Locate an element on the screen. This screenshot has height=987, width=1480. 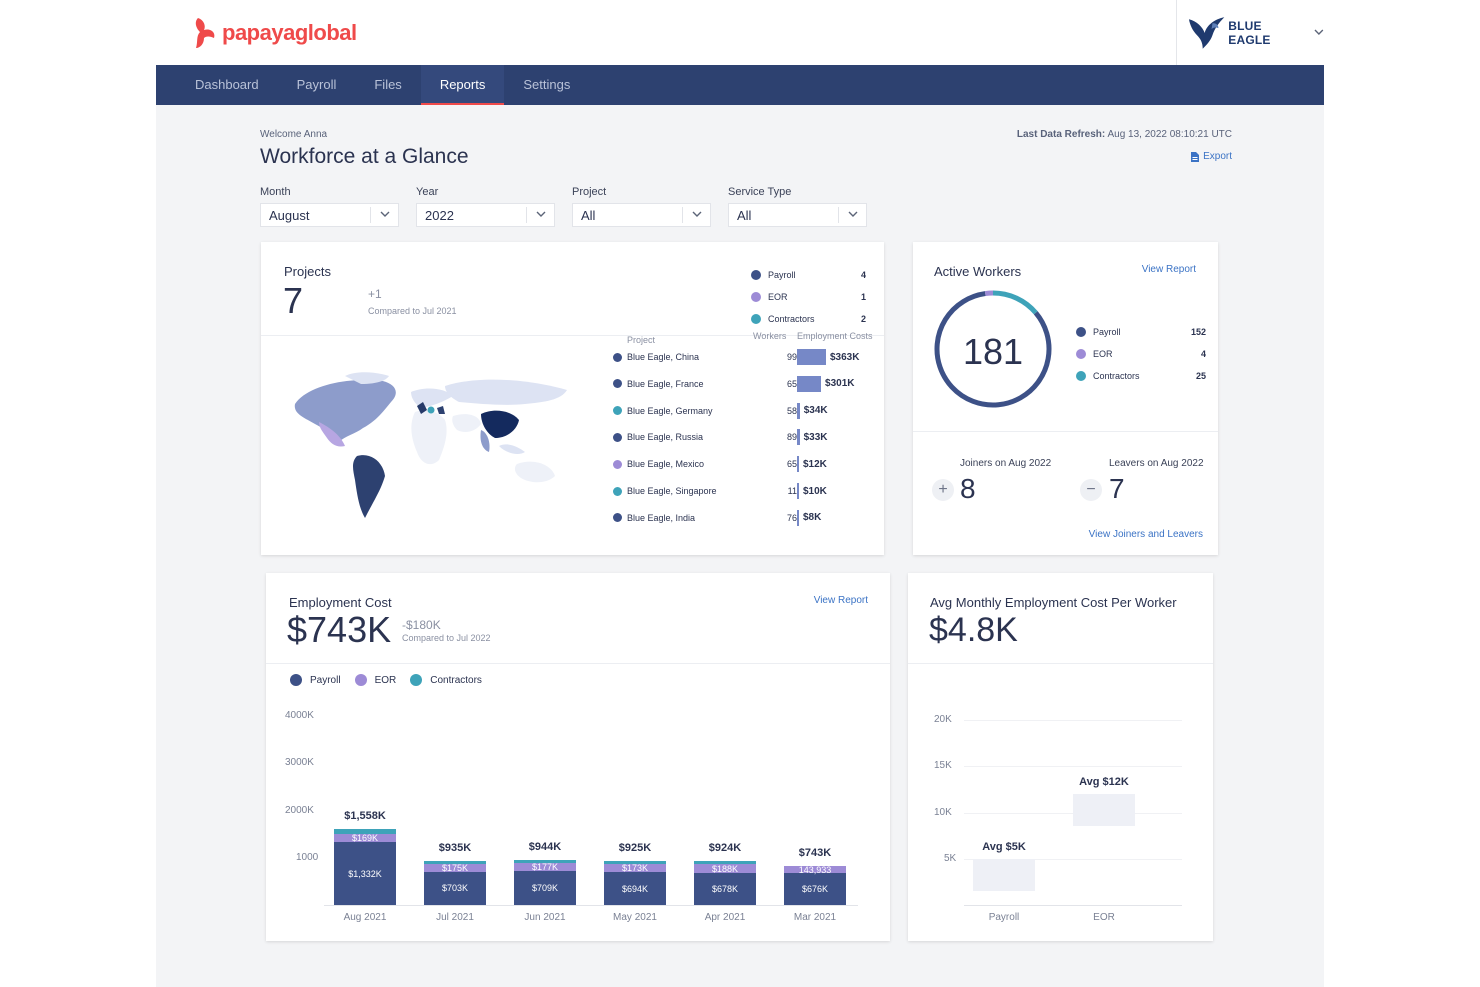
minus-icon: − is located at coordinates (1091, 490).